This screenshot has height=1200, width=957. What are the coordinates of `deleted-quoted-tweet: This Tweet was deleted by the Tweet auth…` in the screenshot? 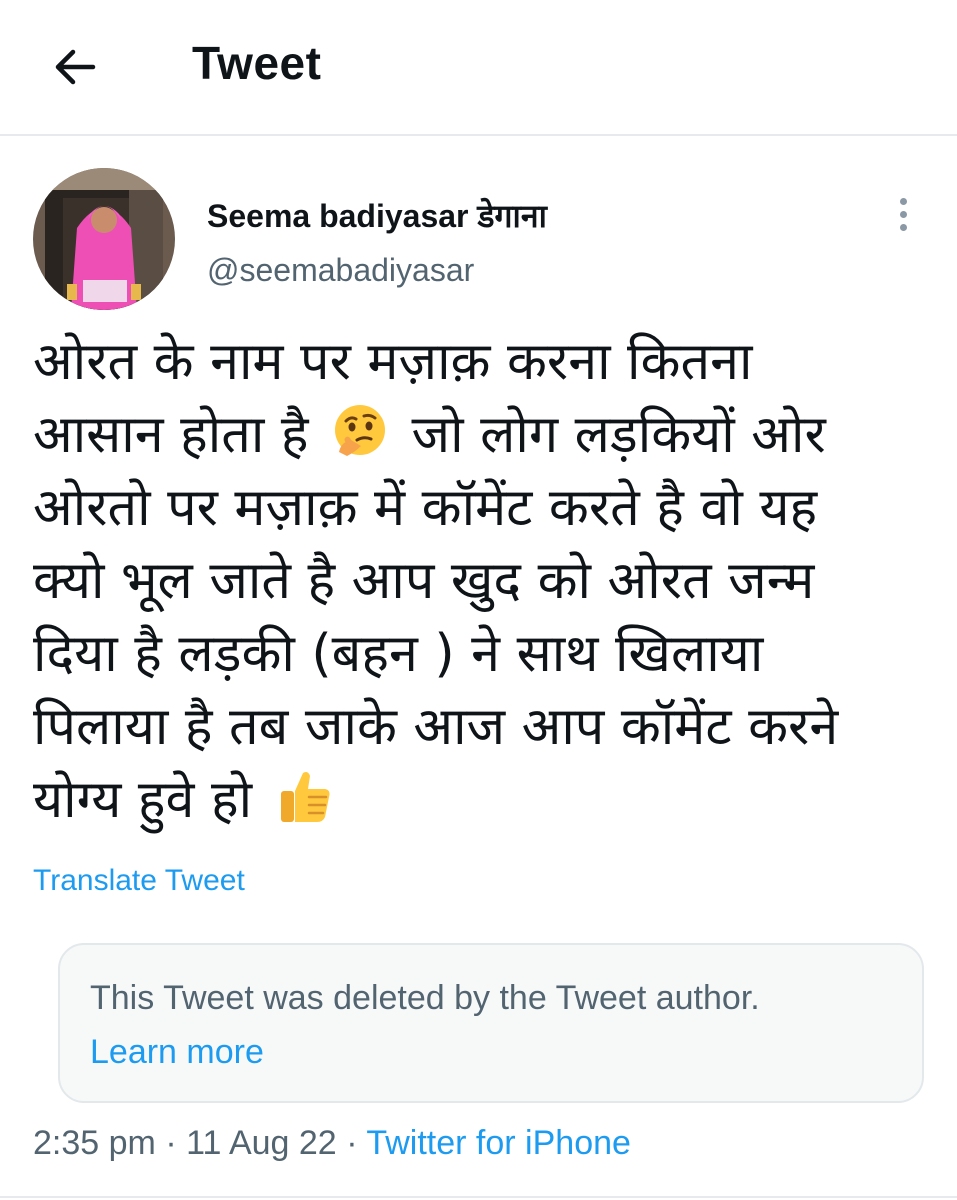 It's located at (491, 1023).